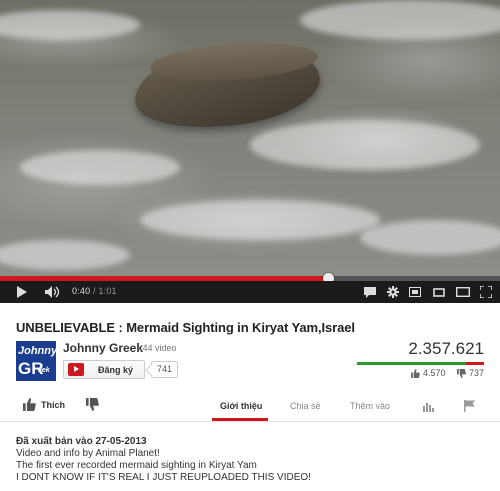 Image resolution: width=500 pixels, height=491 pixels. Describe the element at coordinates (53, 404) in the screenshot. I see `like-button-label: Thích` at that location.